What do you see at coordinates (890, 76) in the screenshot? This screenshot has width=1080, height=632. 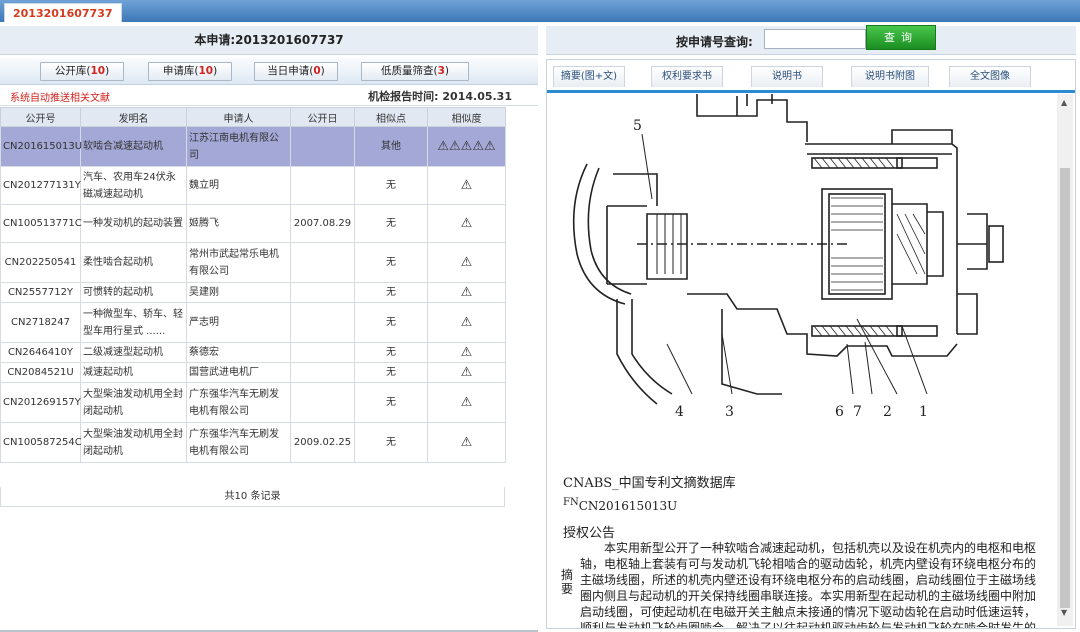 I see `tab-drawings: 说明书附图` at bounding box center [890, 76].